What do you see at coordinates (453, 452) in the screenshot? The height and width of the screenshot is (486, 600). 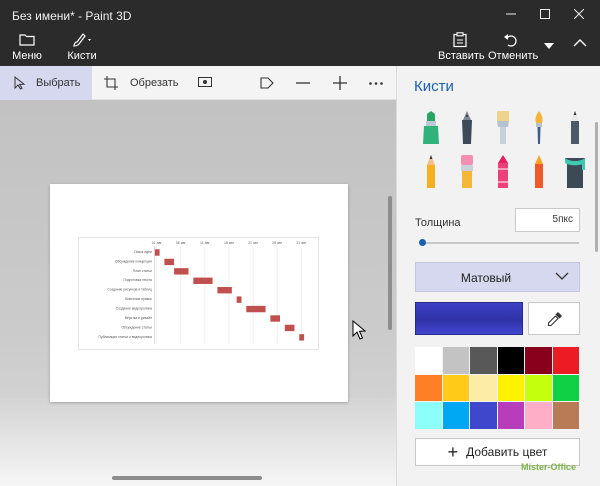 I see `plus-icon: +` at bounding box center [453, 452].